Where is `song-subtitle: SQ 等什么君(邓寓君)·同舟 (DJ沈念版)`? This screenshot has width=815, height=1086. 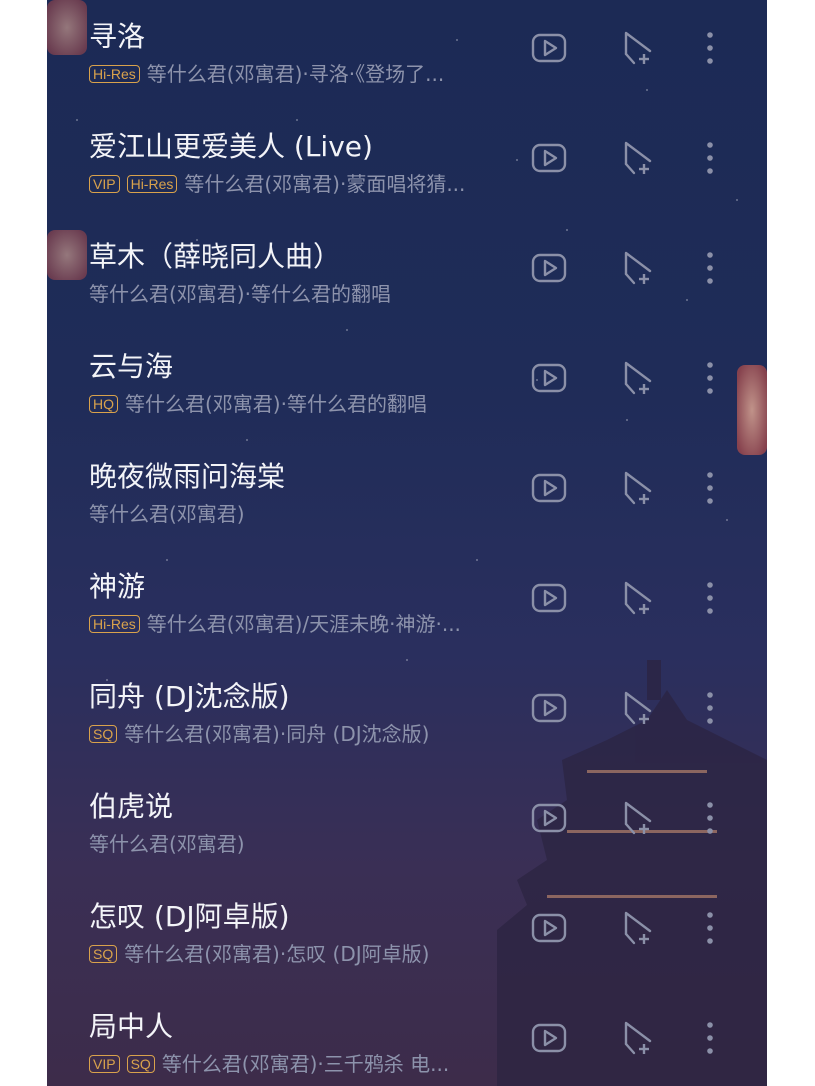
song-subtitle: SQ 等什么君(邓寓君)·同舟 (DJ沈念版) is located at coordinates (311, 734).